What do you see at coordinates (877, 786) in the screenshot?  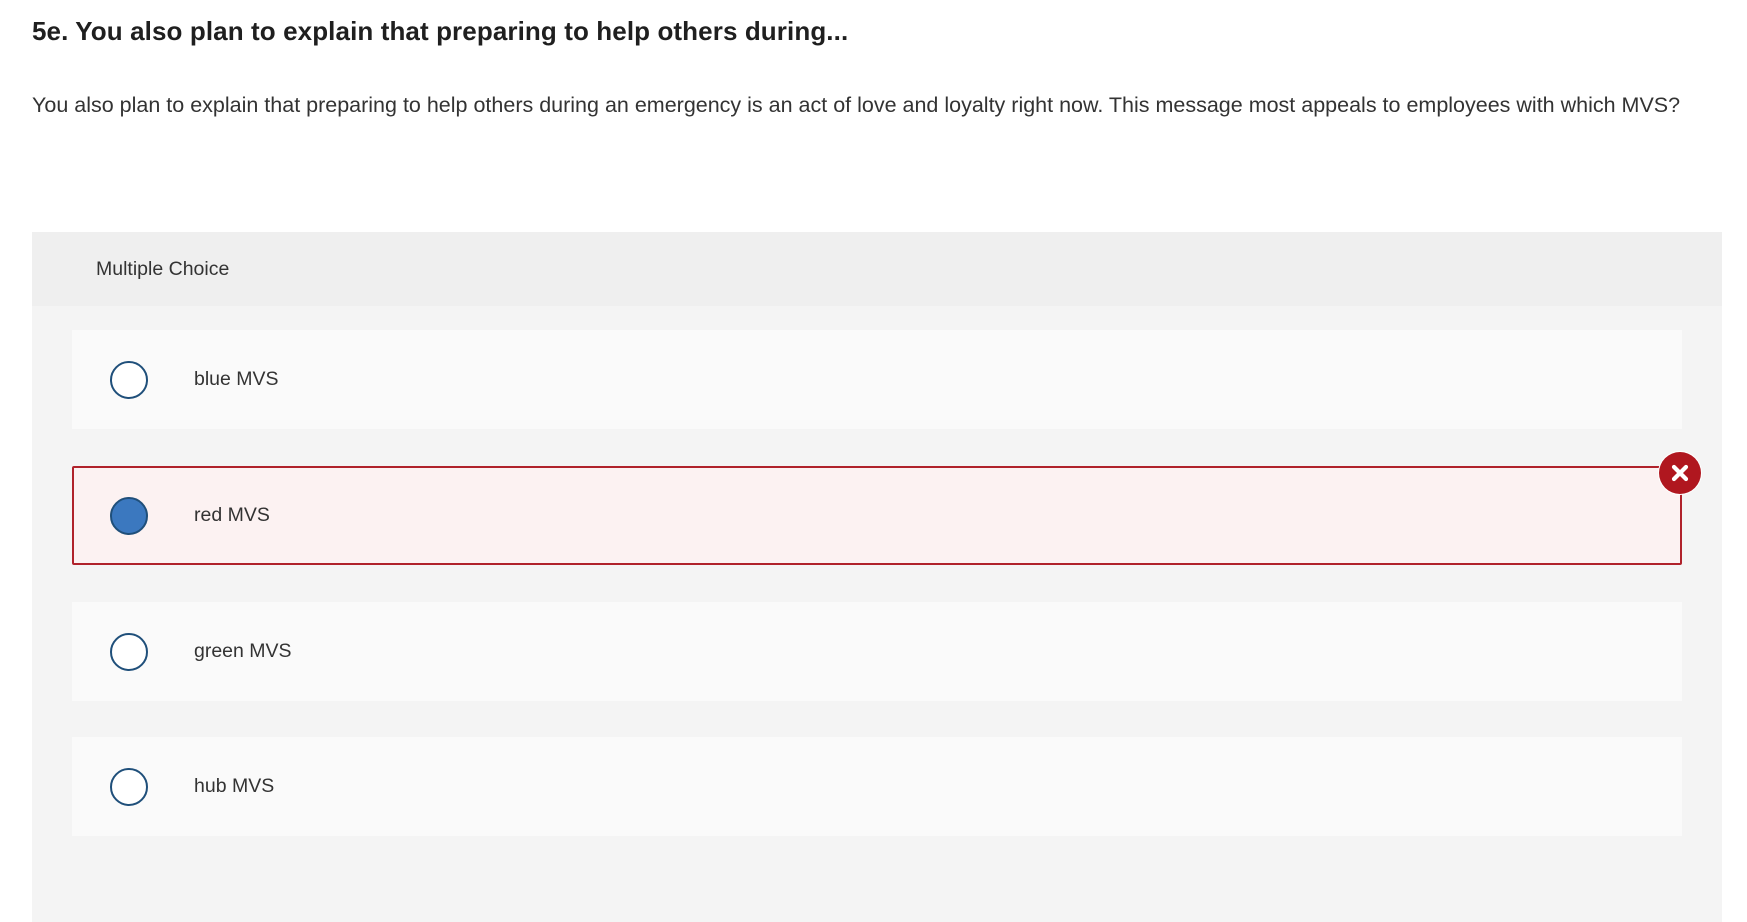 I see `choice-hub-mvs: hub MVS` at bounding box center [877, 786].